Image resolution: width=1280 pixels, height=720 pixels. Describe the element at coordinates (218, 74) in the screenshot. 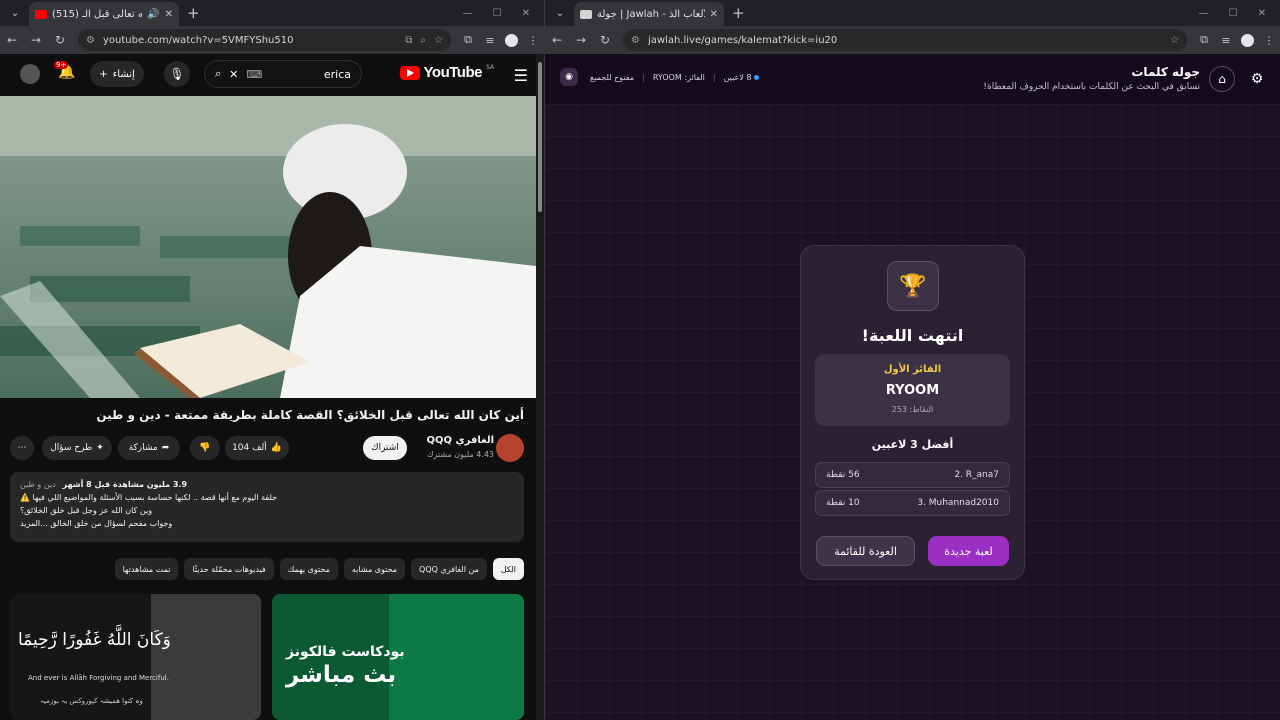

I see `search-icon: ⌕` at that location.